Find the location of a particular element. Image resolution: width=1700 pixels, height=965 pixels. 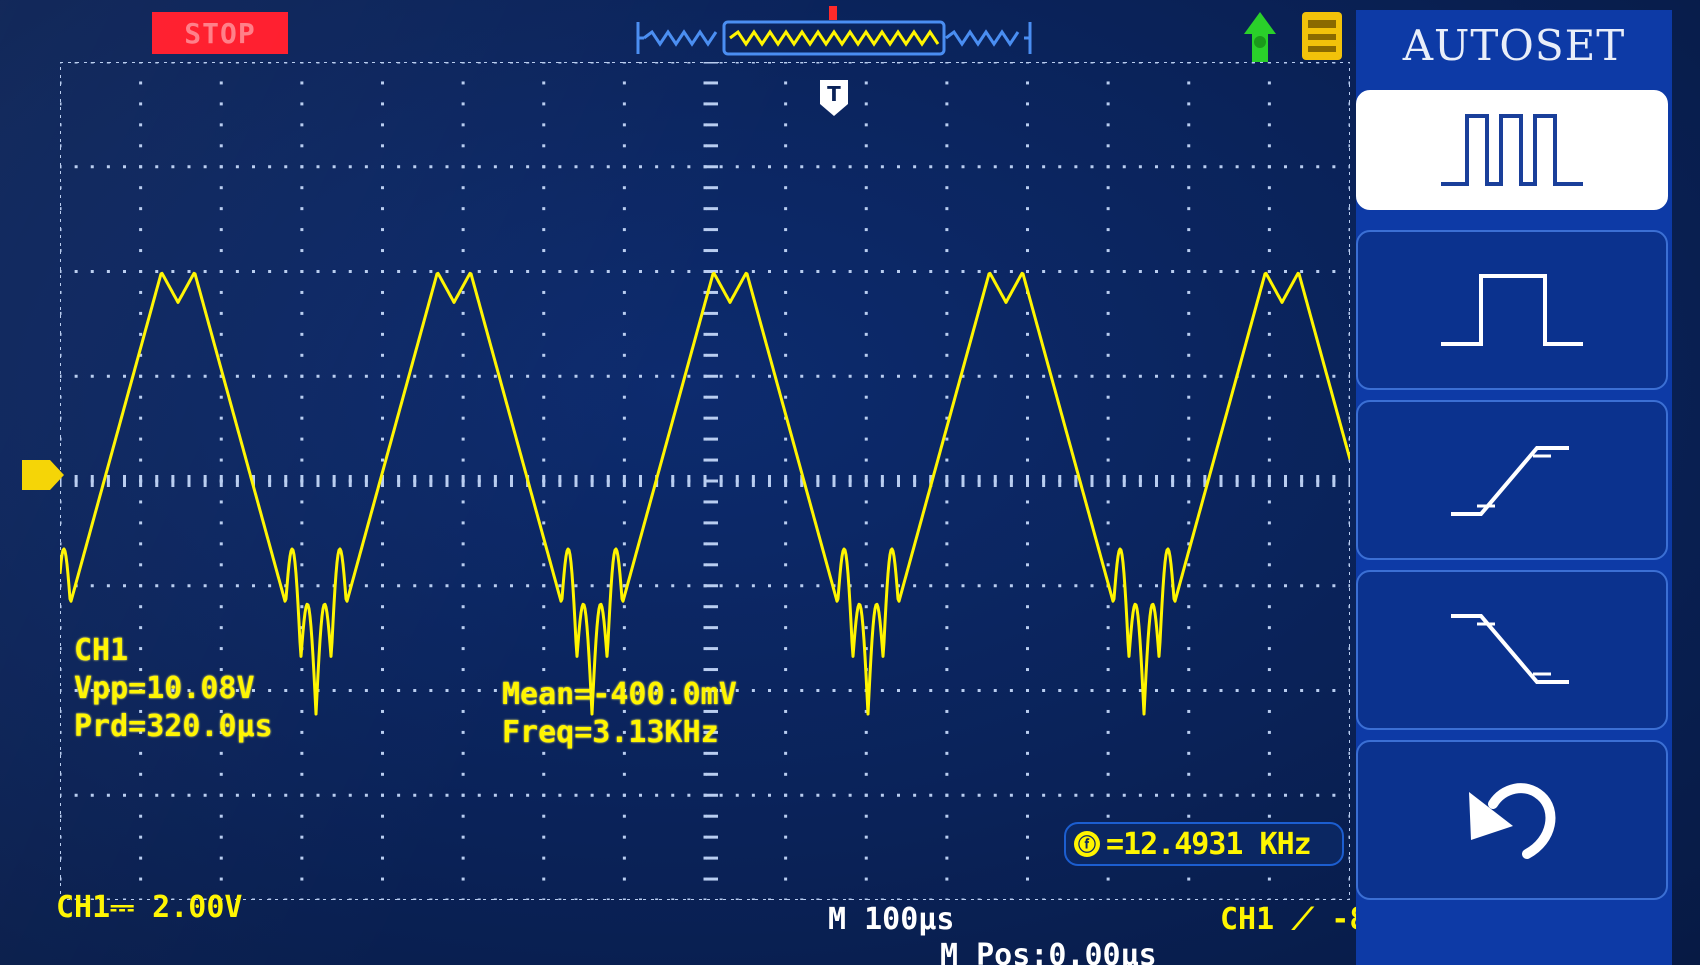

multi-period-wave-icon is located at coordinates (1512, 150).